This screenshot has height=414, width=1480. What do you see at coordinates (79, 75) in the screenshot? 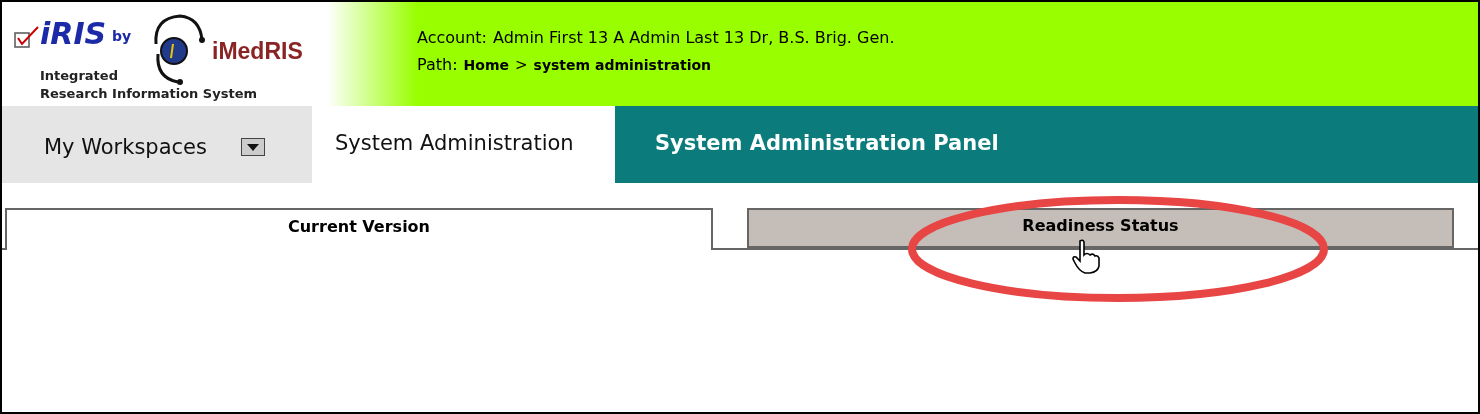
I see `logo-tagline: Integrated` at bounding box center [79, 75].